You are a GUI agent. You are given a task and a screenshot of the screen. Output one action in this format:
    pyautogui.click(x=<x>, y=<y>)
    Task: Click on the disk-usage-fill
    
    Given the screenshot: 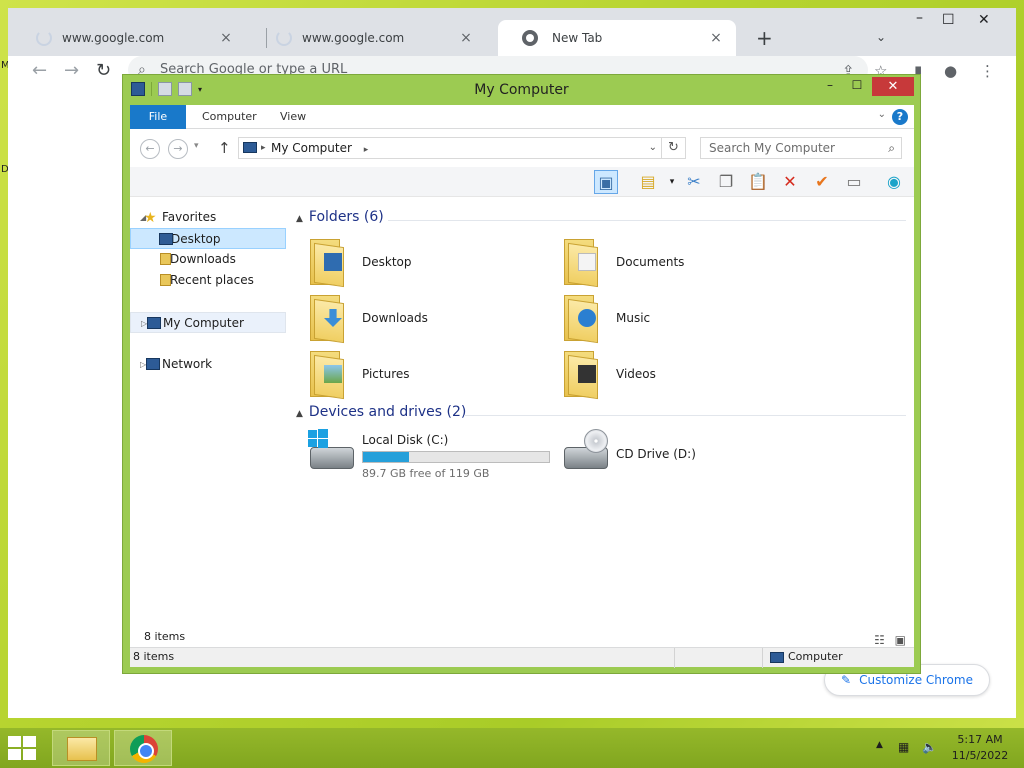 What is the action you would take?
    pyautogui.click(x=386, y=457)
    